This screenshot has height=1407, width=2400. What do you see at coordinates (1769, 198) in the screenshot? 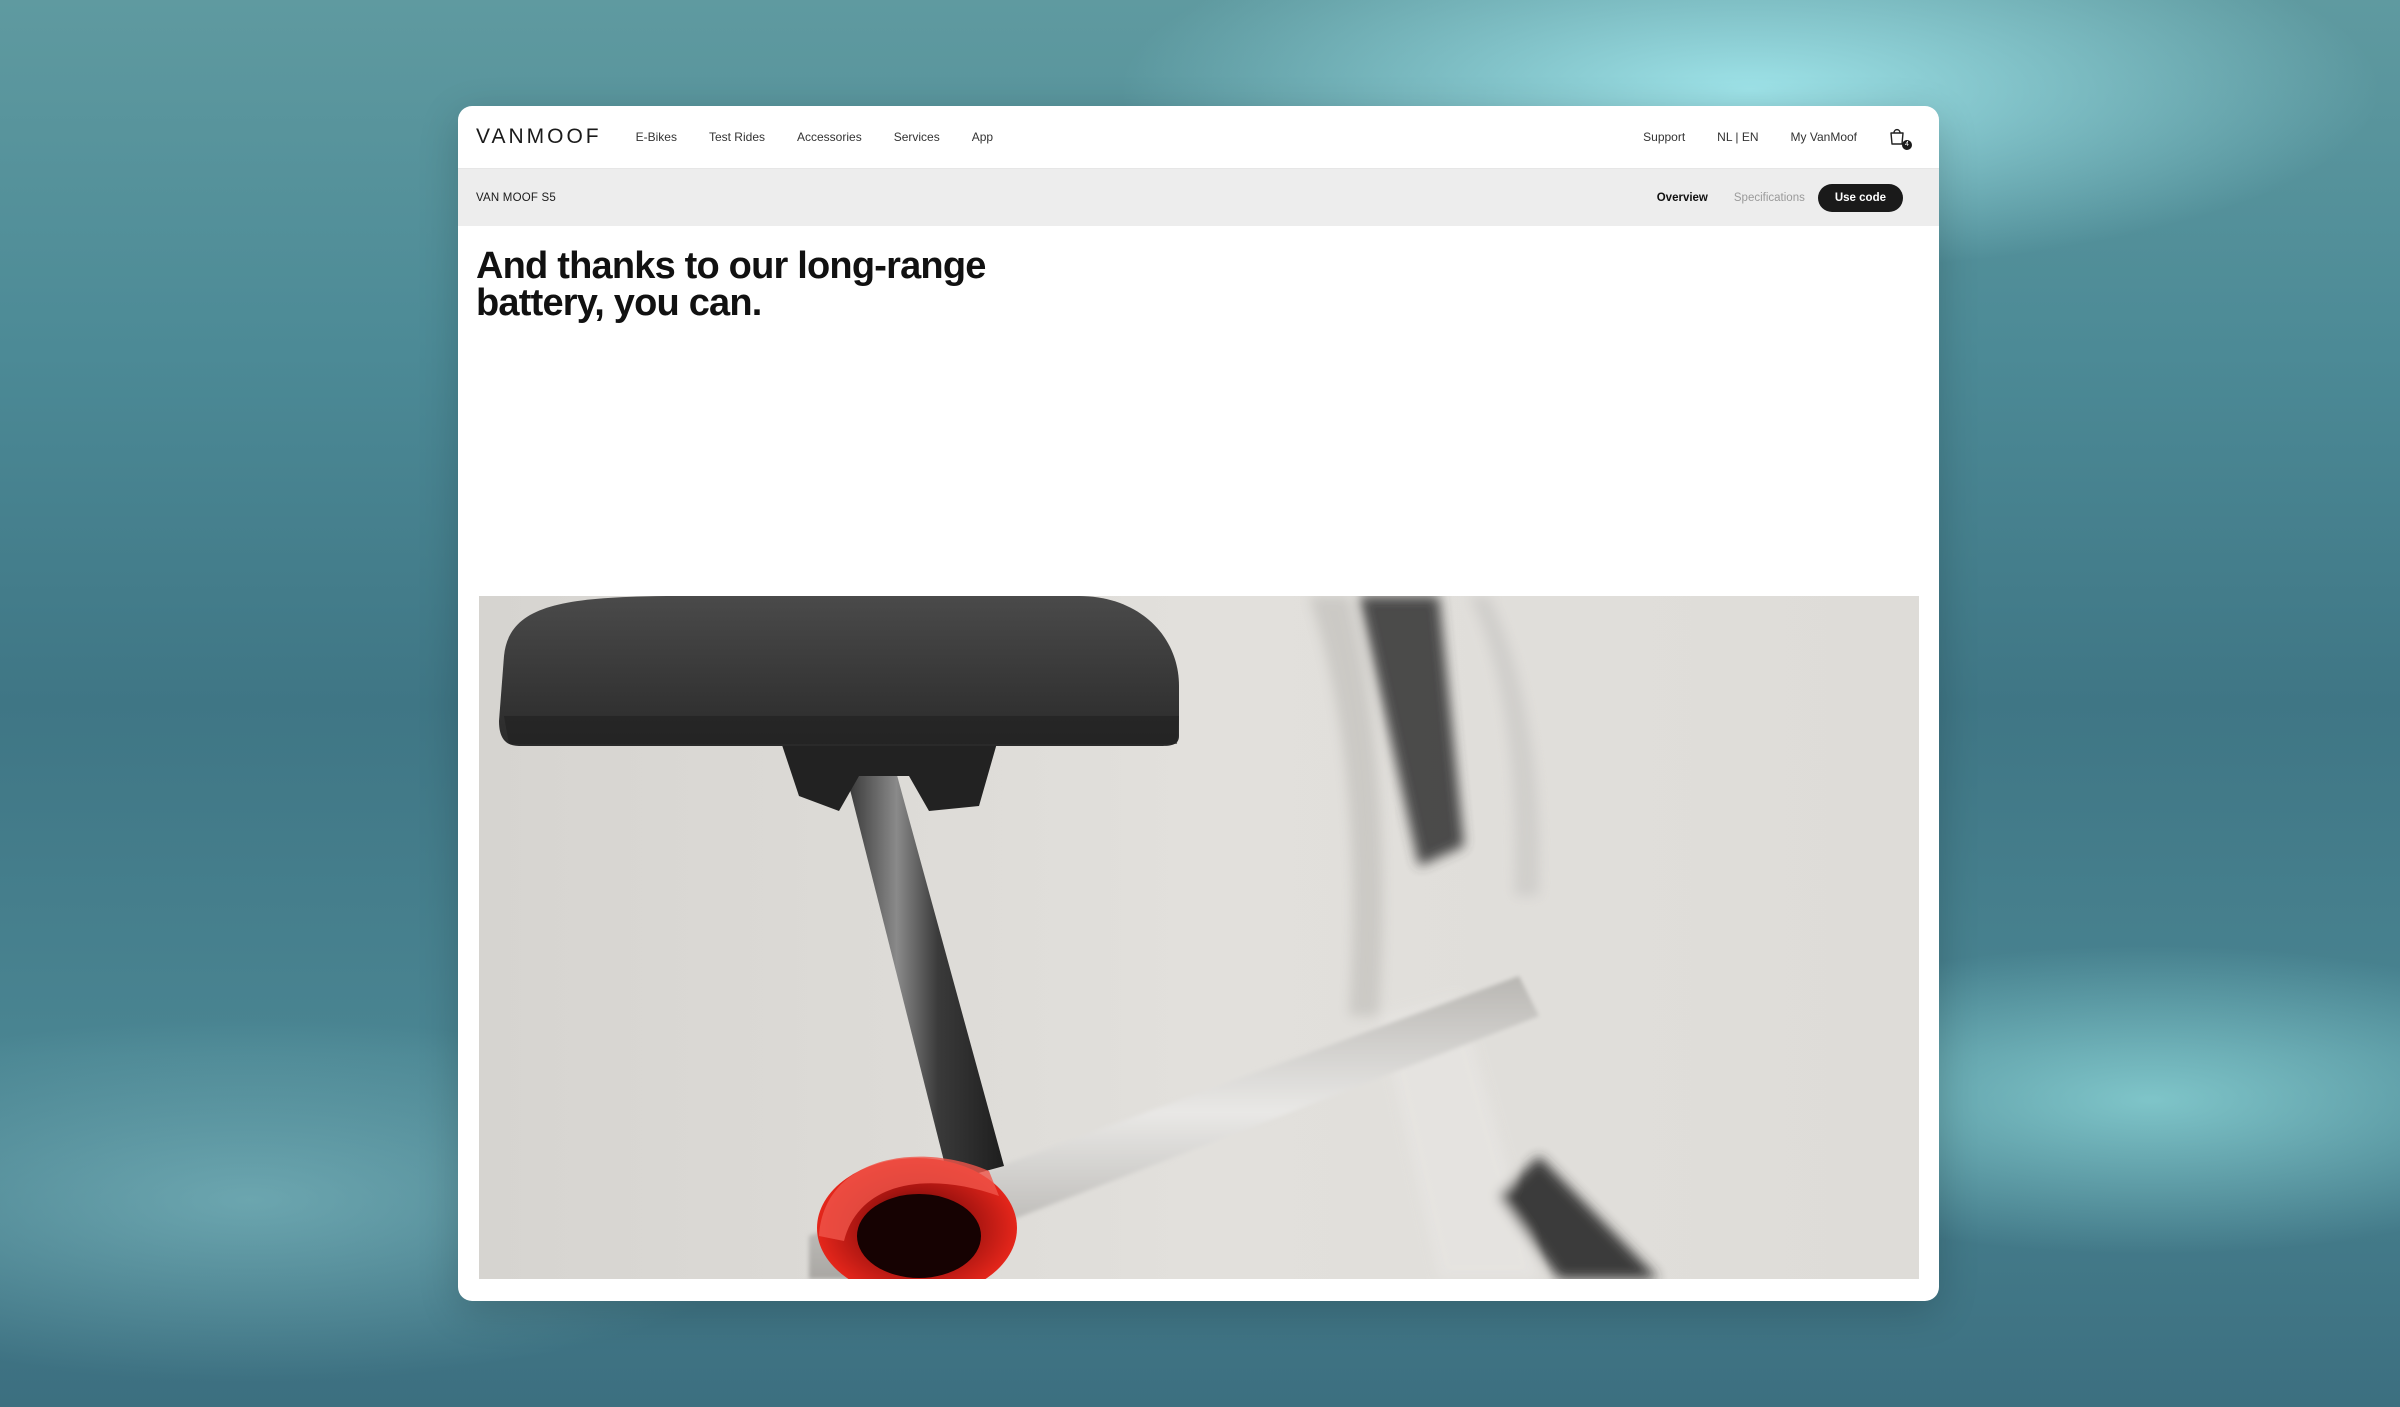
I see `tab-specifications: Specifications` at bounding box center [1769, 198].